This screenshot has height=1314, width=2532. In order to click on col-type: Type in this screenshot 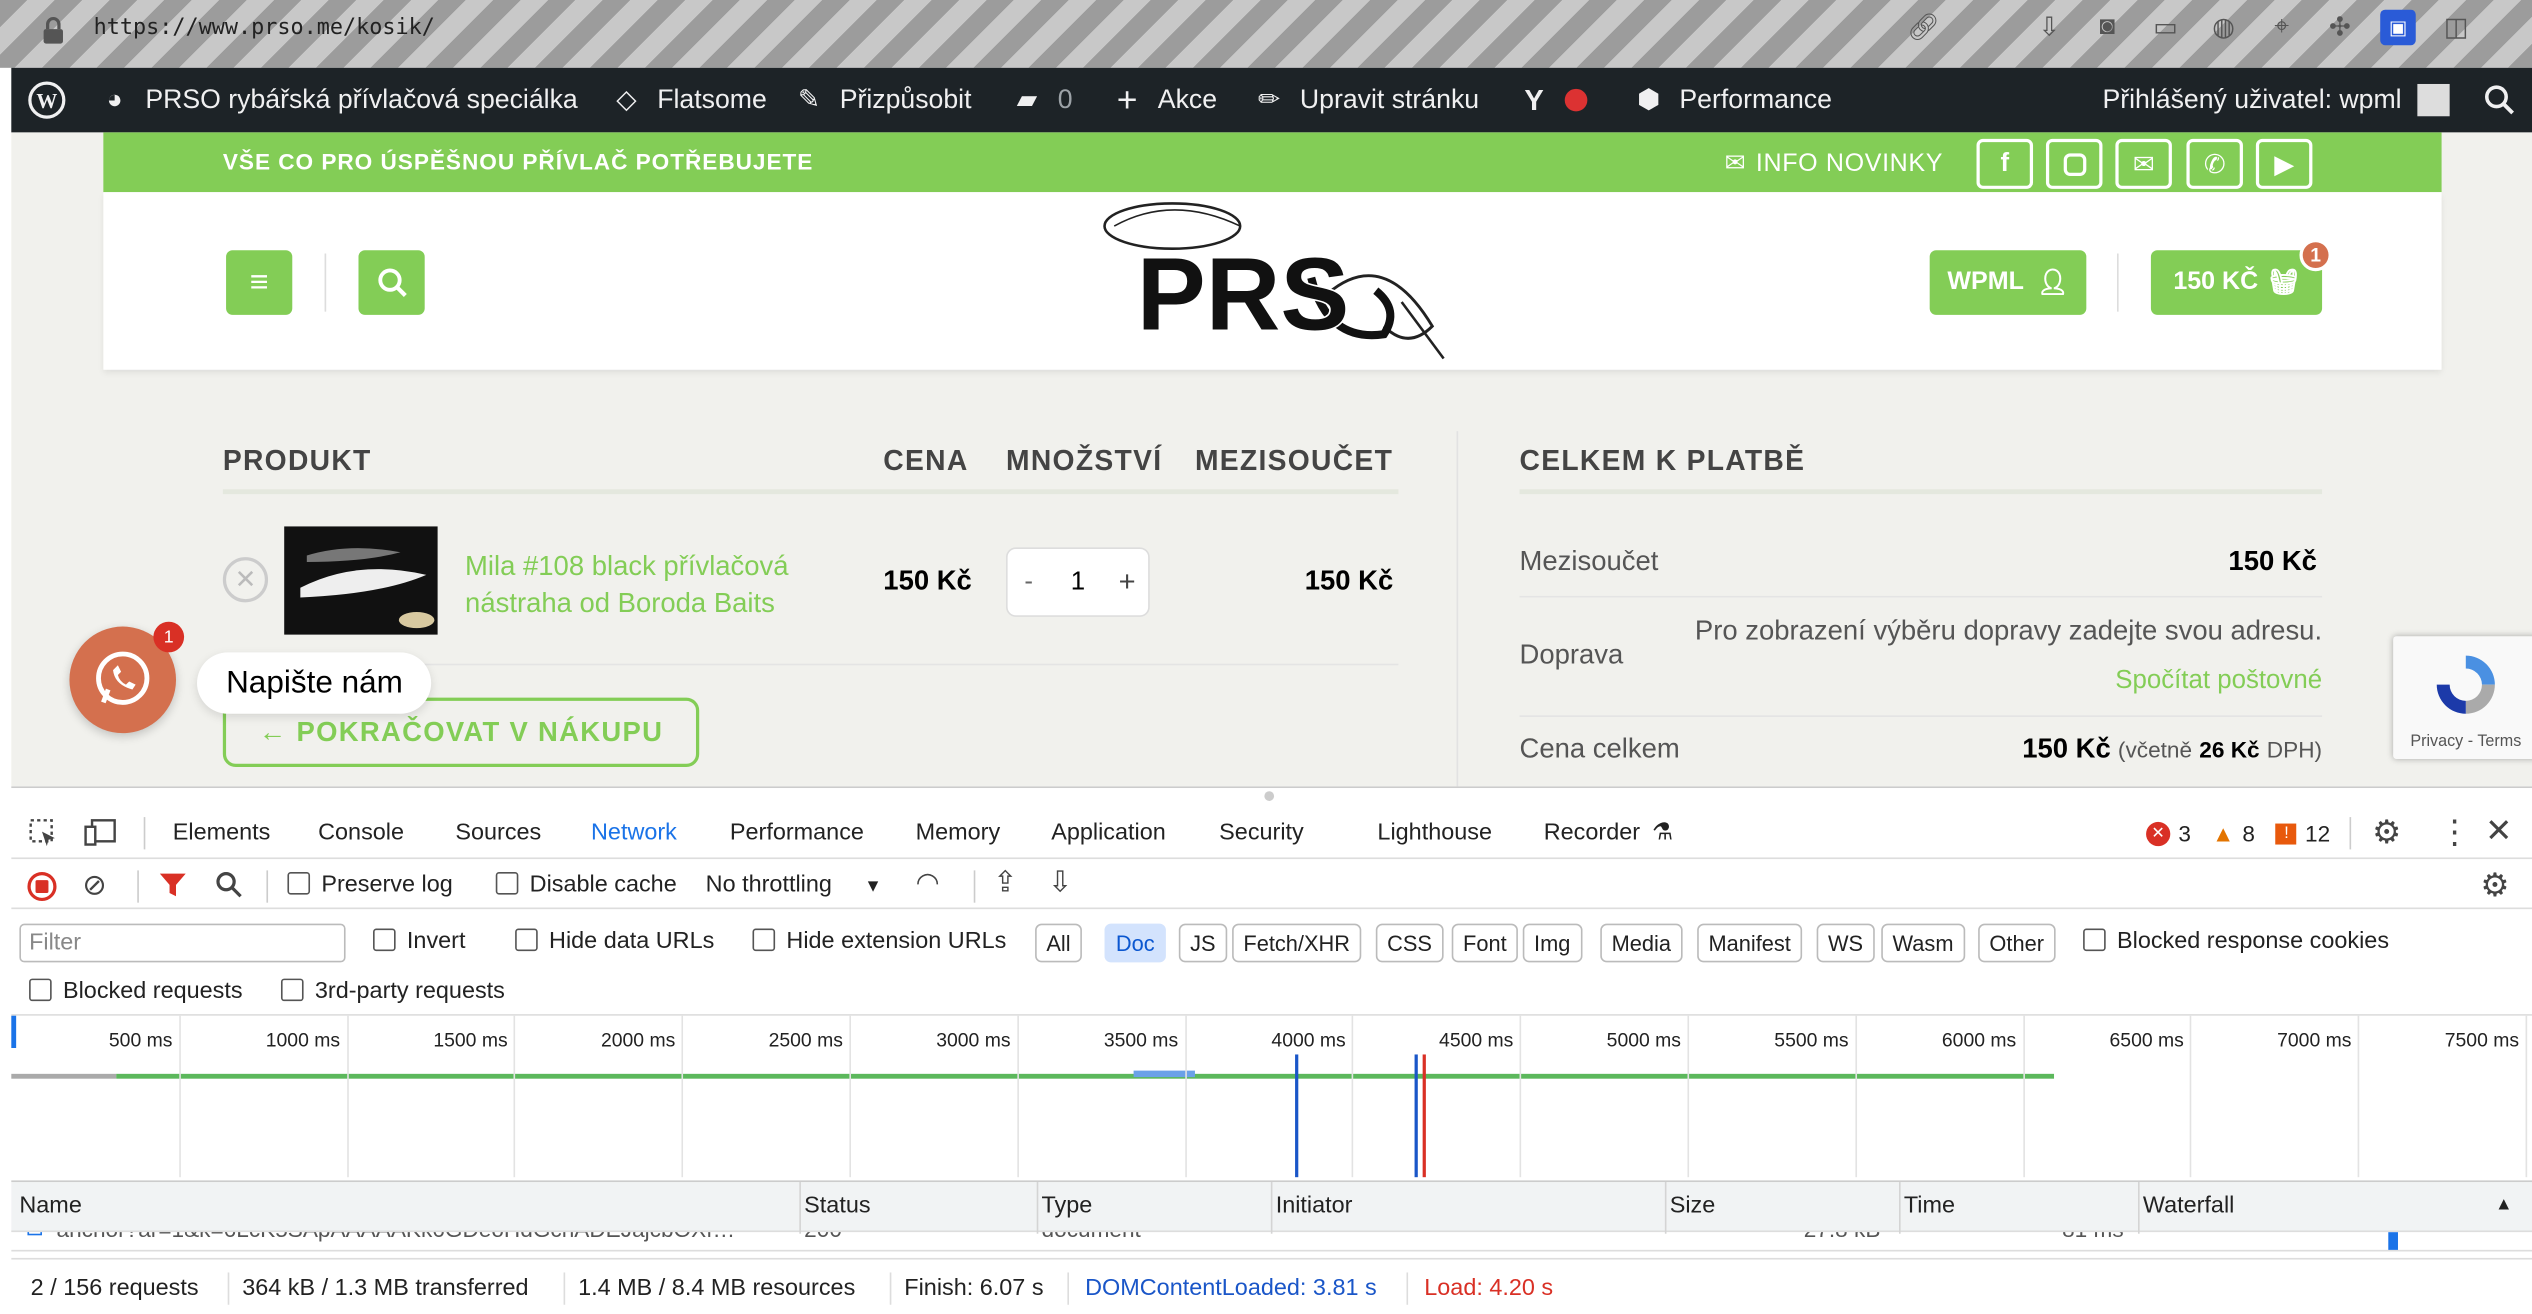, I will do `click(1067, 1206)`.